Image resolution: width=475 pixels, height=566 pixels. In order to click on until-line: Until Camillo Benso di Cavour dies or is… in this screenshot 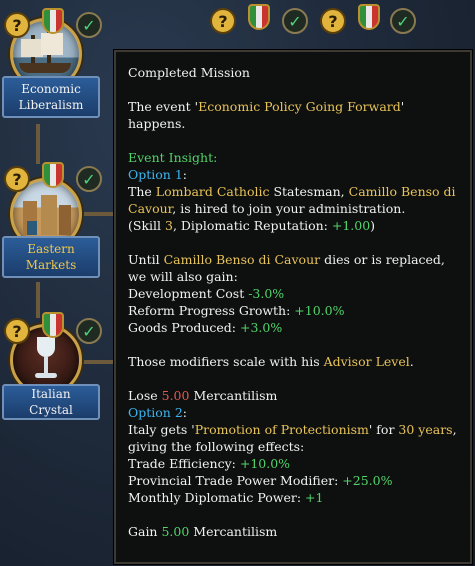, I will do `click(286, 268)`.